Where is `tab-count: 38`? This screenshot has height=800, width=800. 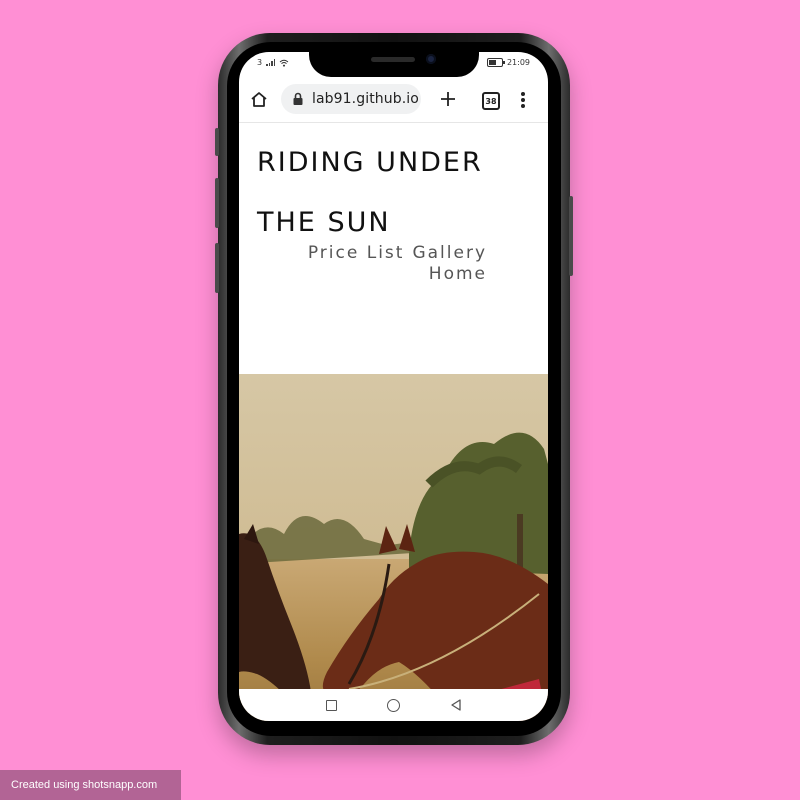 tab-count: 38 is located at coordinates (491, 101).